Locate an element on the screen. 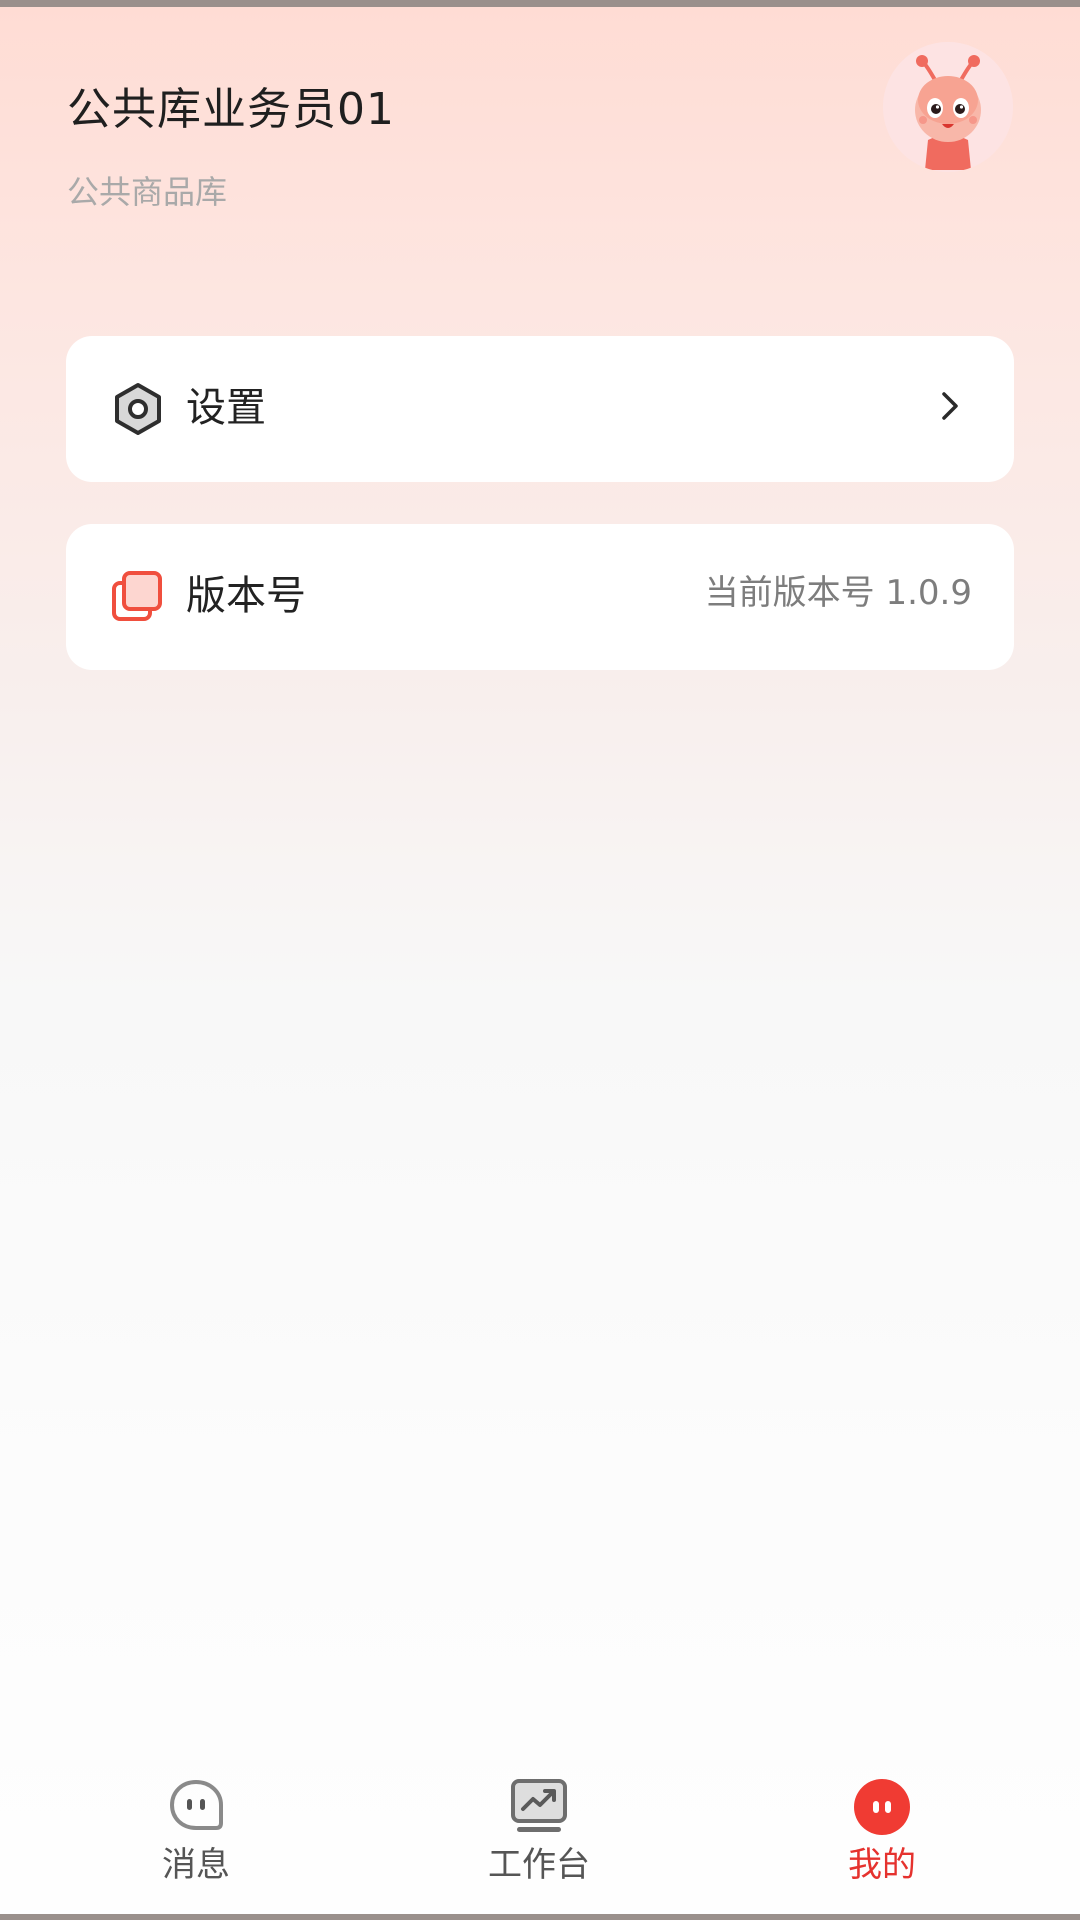 The width and height of the screenshot is (1080, 1920). message-icon is located at coordinates (196, 1807).